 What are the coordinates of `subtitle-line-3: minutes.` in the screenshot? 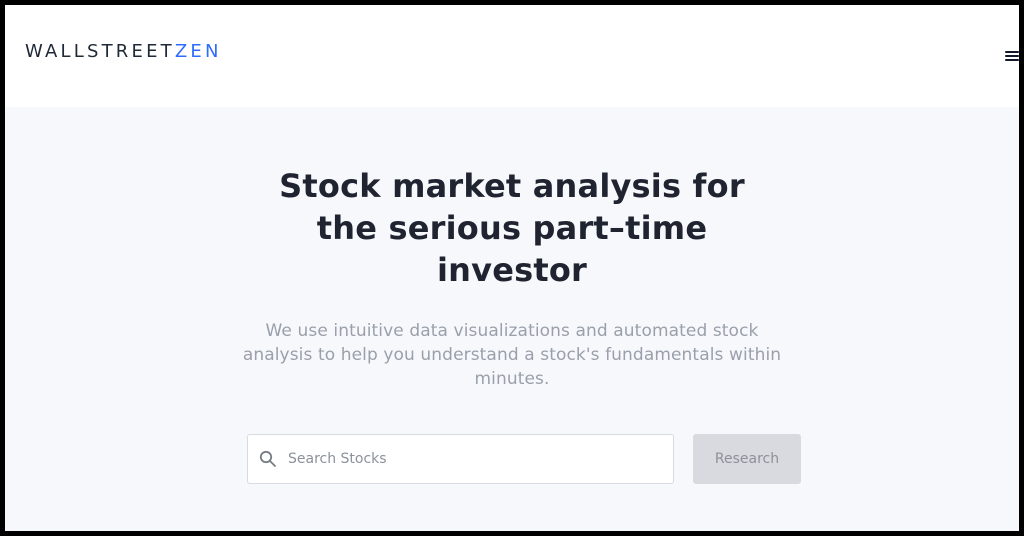 It's located at (512, 379).